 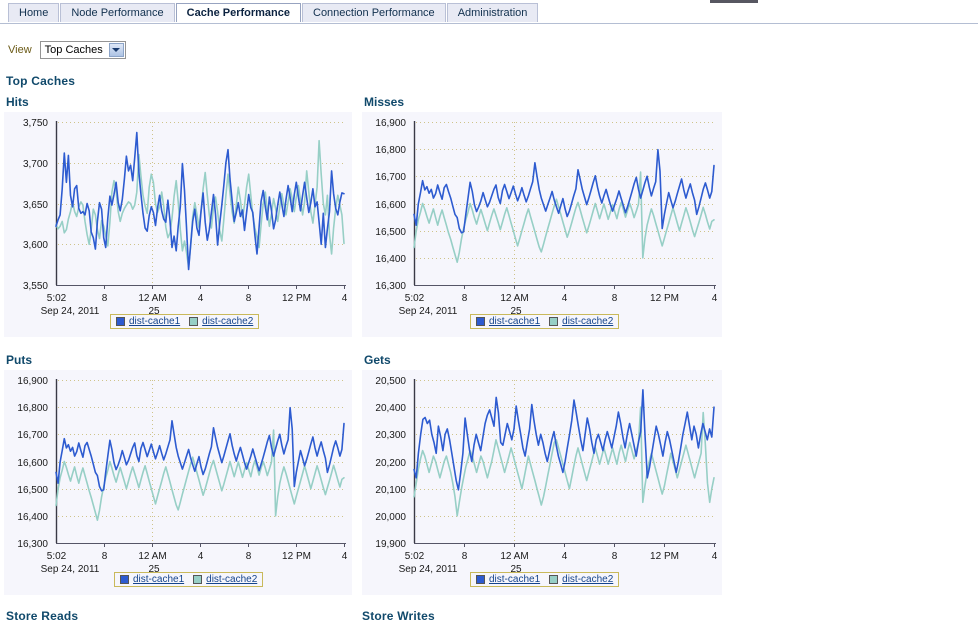 What do you see at coordinates (117, 12) in the screenshot?
I see `tab-node-performance: Node Performance` at bounding box center [117, 12].